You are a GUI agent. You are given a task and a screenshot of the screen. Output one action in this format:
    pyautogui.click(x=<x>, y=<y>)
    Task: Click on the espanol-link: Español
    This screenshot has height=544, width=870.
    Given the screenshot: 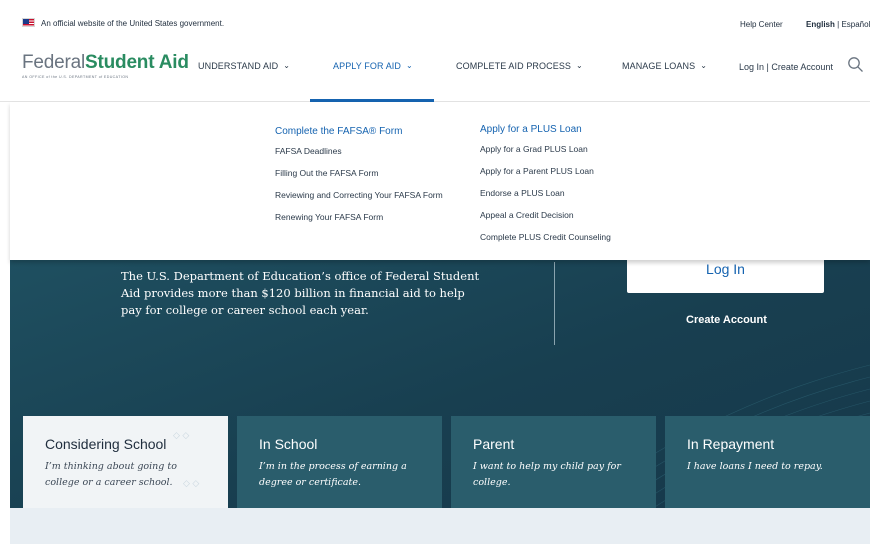 What is the action you would take?
    pyautogui.click(x=855, y=24)
    